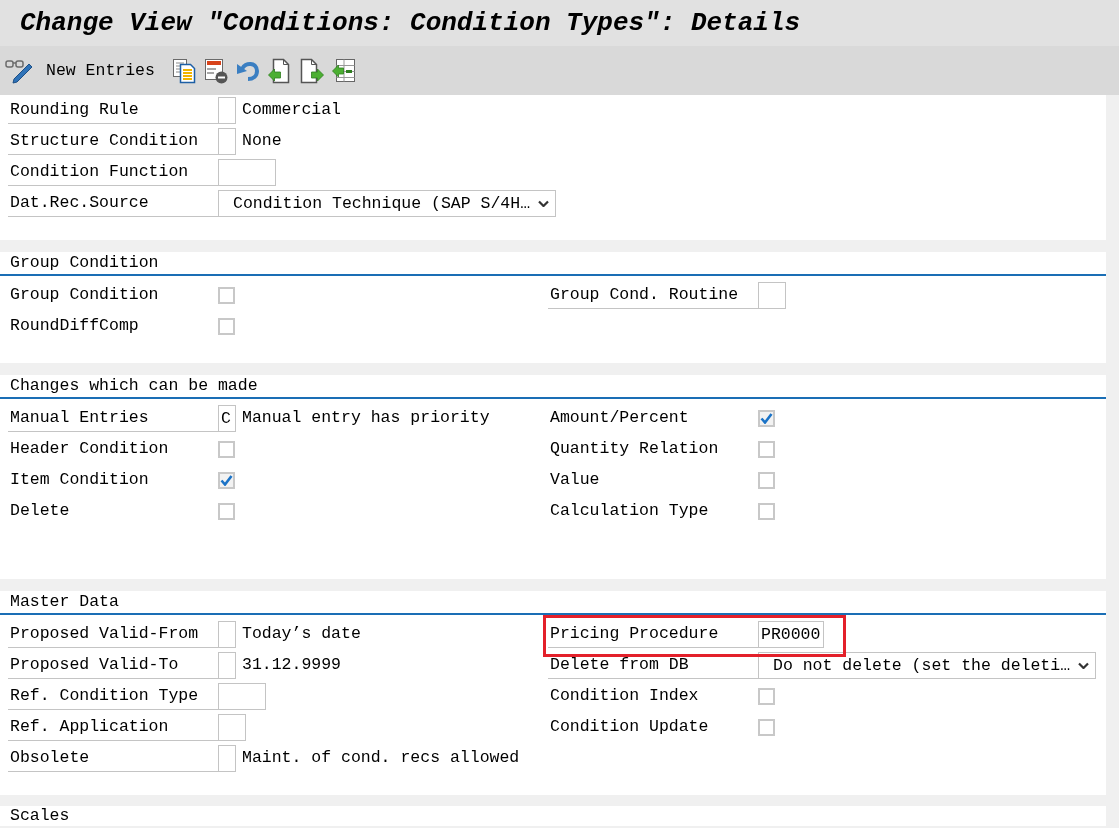  I want to click on copy-documents-icon, so click(183, 70).